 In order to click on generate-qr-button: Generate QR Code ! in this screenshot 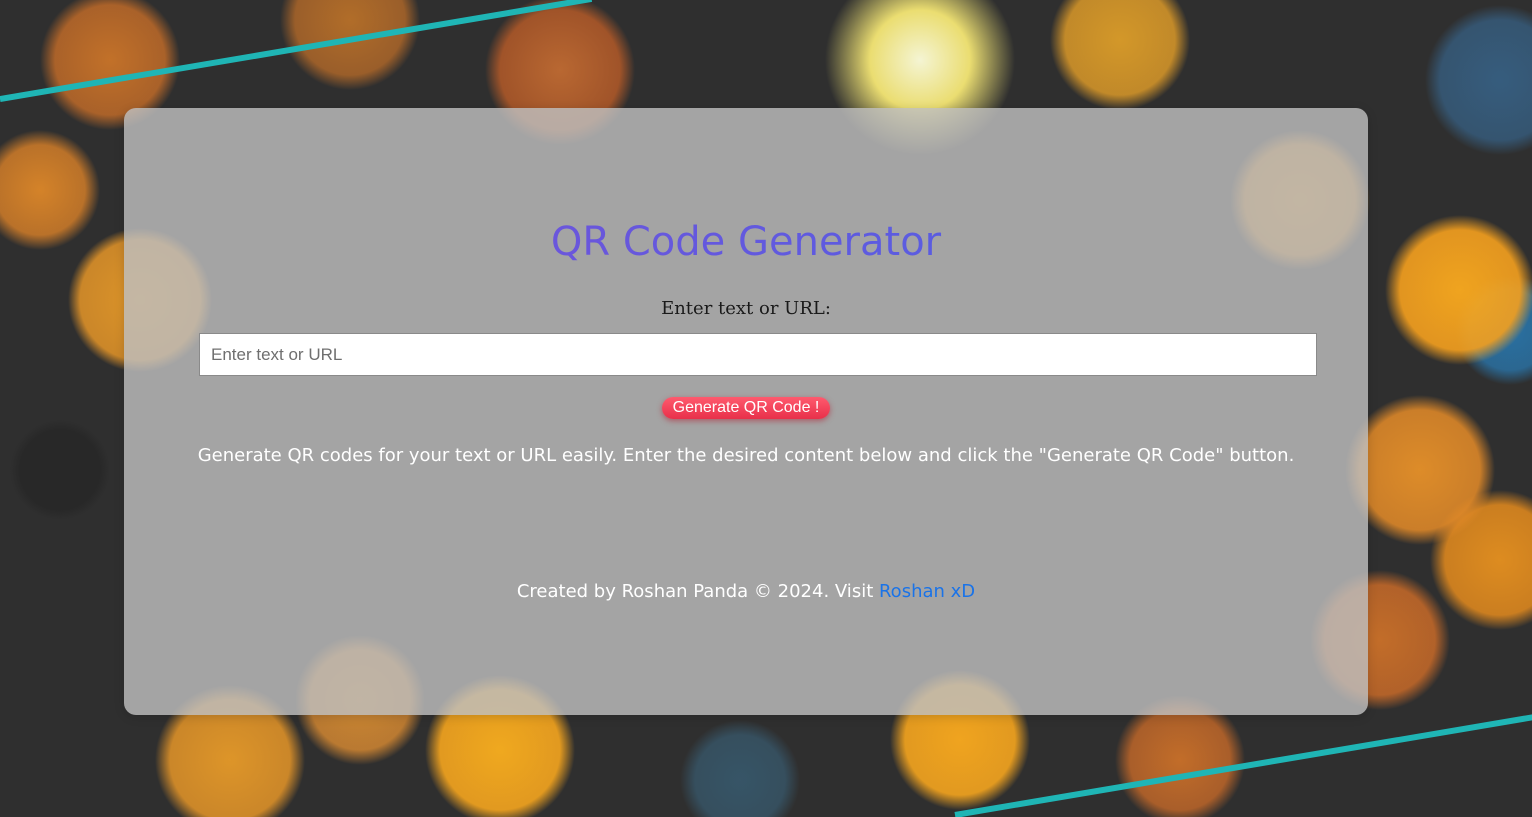, I will do `click(746, 408)`.